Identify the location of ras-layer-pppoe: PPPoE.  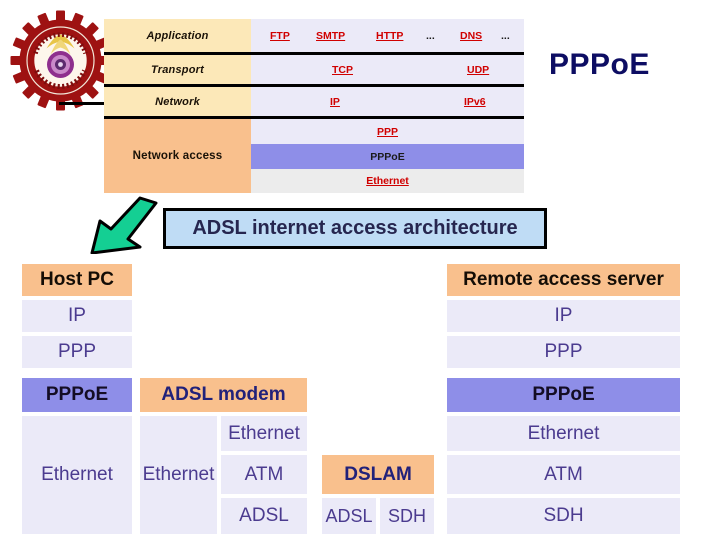
(563, 395).